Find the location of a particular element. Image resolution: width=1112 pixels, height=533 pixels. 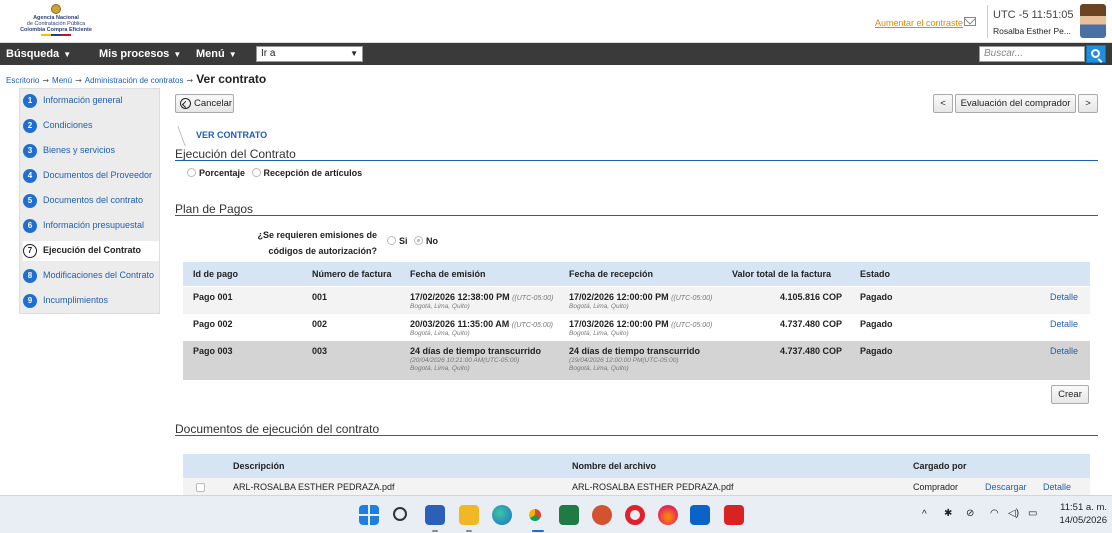

invoice-number: 003 is located at coordinates (320, 351).